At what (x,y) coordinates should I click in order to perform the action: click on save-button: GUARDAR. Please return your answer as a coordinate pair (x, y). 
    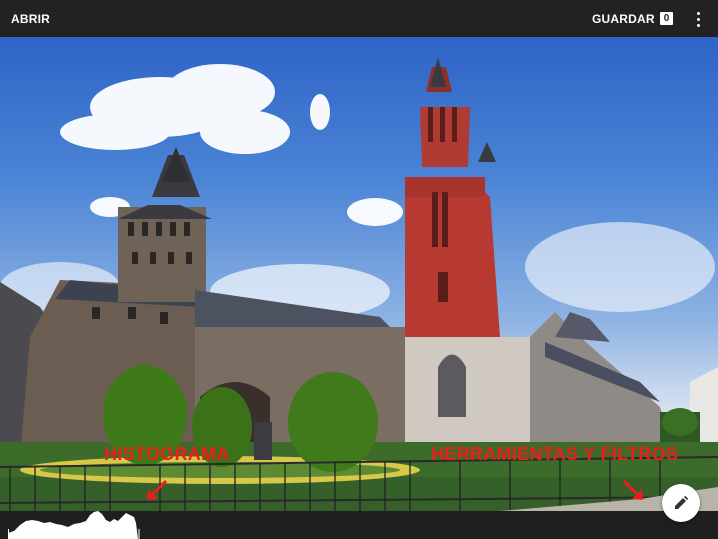
    Looking at the image, I should click on (623, 19).